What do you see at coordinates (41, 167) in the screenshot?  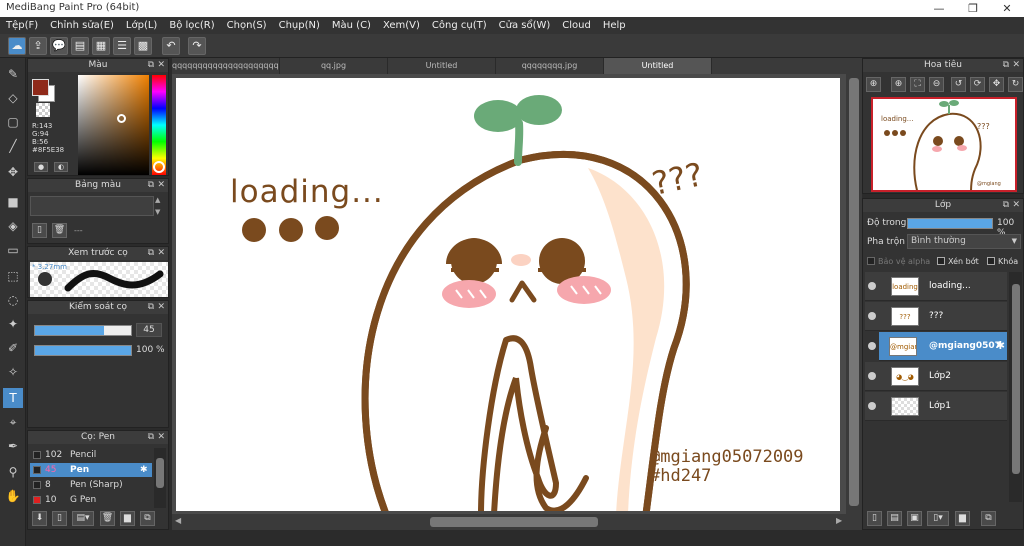 I see `palette-icon: ●` at bounding box center [41, 167].